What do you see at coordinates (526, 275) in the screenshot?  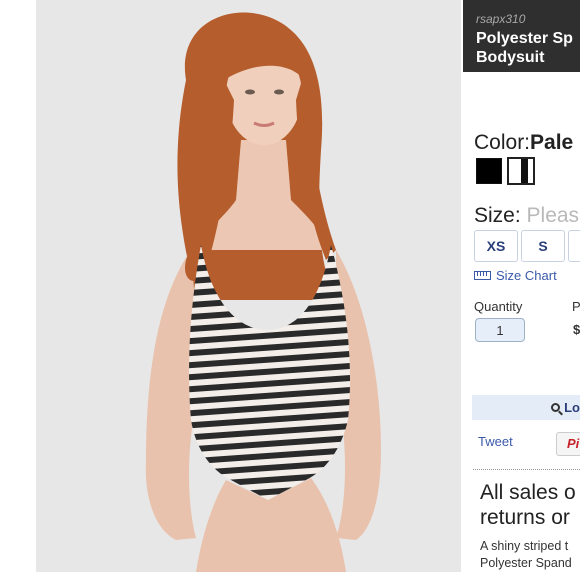 I see `size-chart-label: Size Chart` at bounding box center [526, 275].